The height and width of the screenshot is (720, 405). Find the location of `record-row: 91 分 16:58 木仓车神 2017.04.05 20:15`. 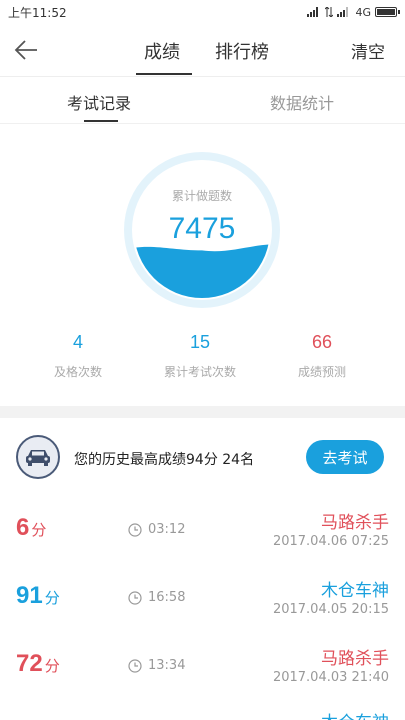

record-row: 91 分 16:58 木仓车神 2017.04.05 20:15 is located at coordinates (202, 602).